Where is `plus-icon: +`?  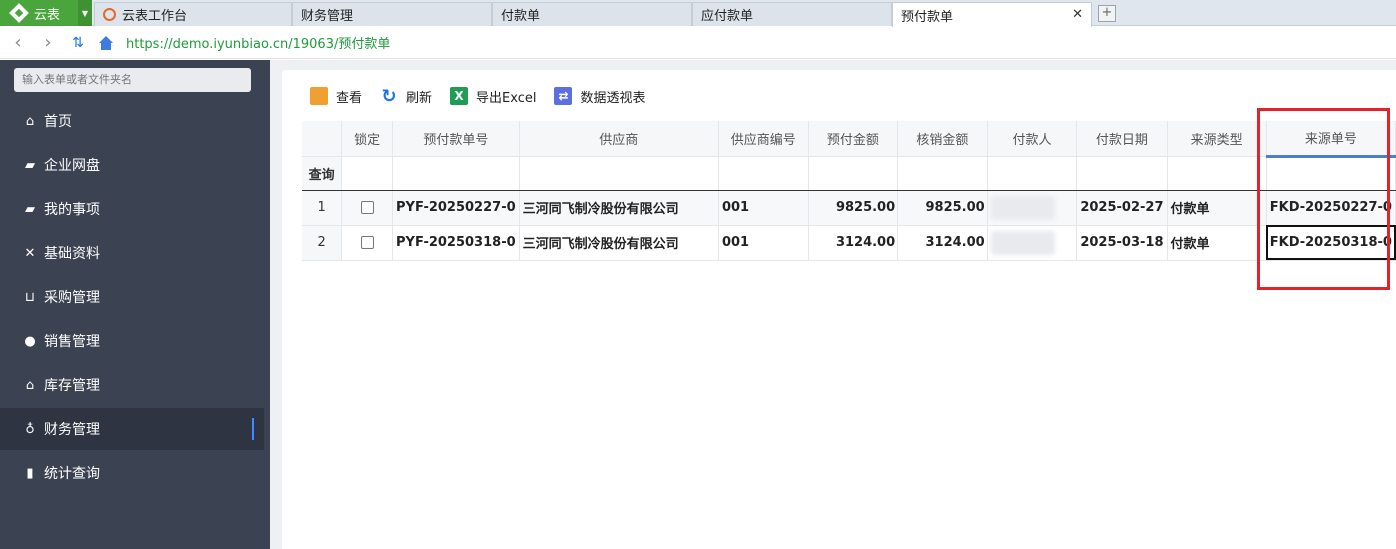 plus-icon: + is located at coordinates (1107, 12).